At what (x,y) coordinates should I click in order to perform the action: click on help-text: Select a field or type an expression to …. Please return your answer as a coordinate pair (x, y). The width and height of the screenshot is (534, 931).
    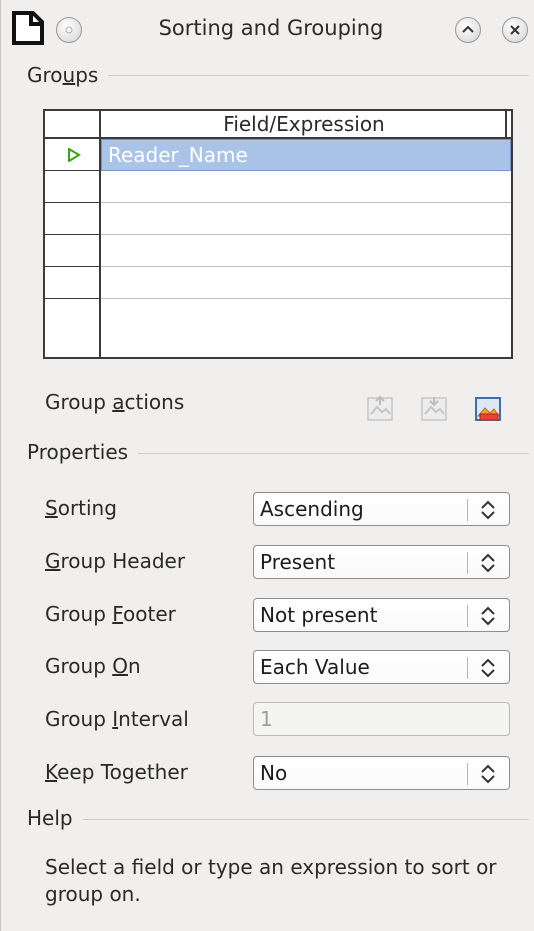
    Looking at the image, I should click on (271, 880).